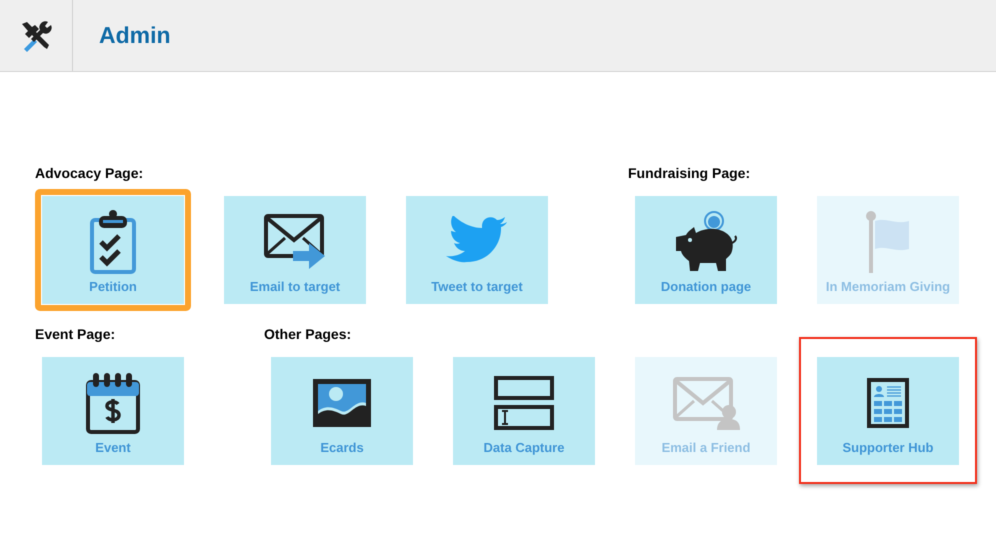 This screenshot has height=558, width=996. I want to click on page-type-tile: Tweet to target, so click(477, 250).